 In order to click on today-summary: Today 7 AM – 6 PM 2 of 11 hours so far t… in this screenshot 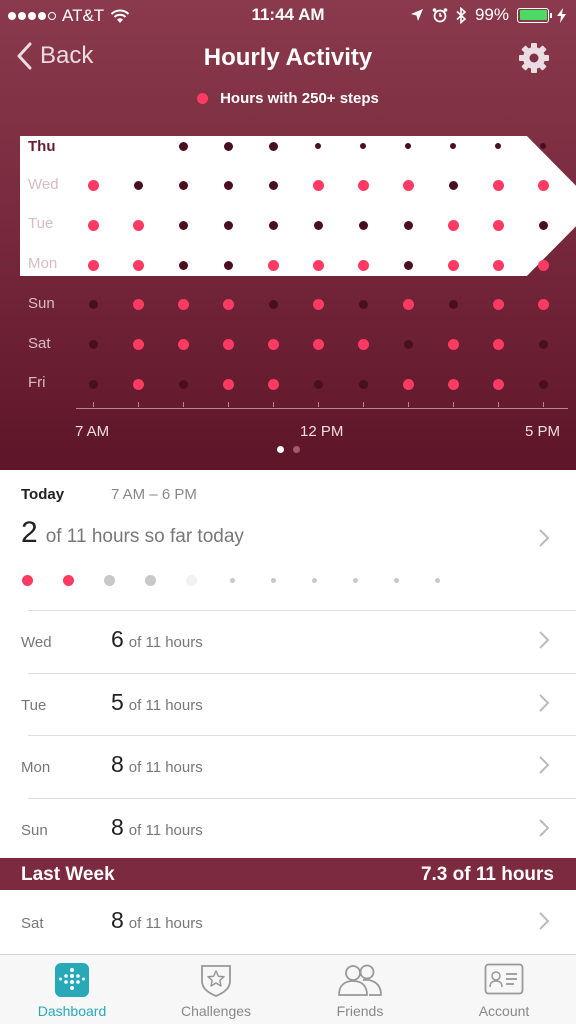, I will do `click(288, 540)`.